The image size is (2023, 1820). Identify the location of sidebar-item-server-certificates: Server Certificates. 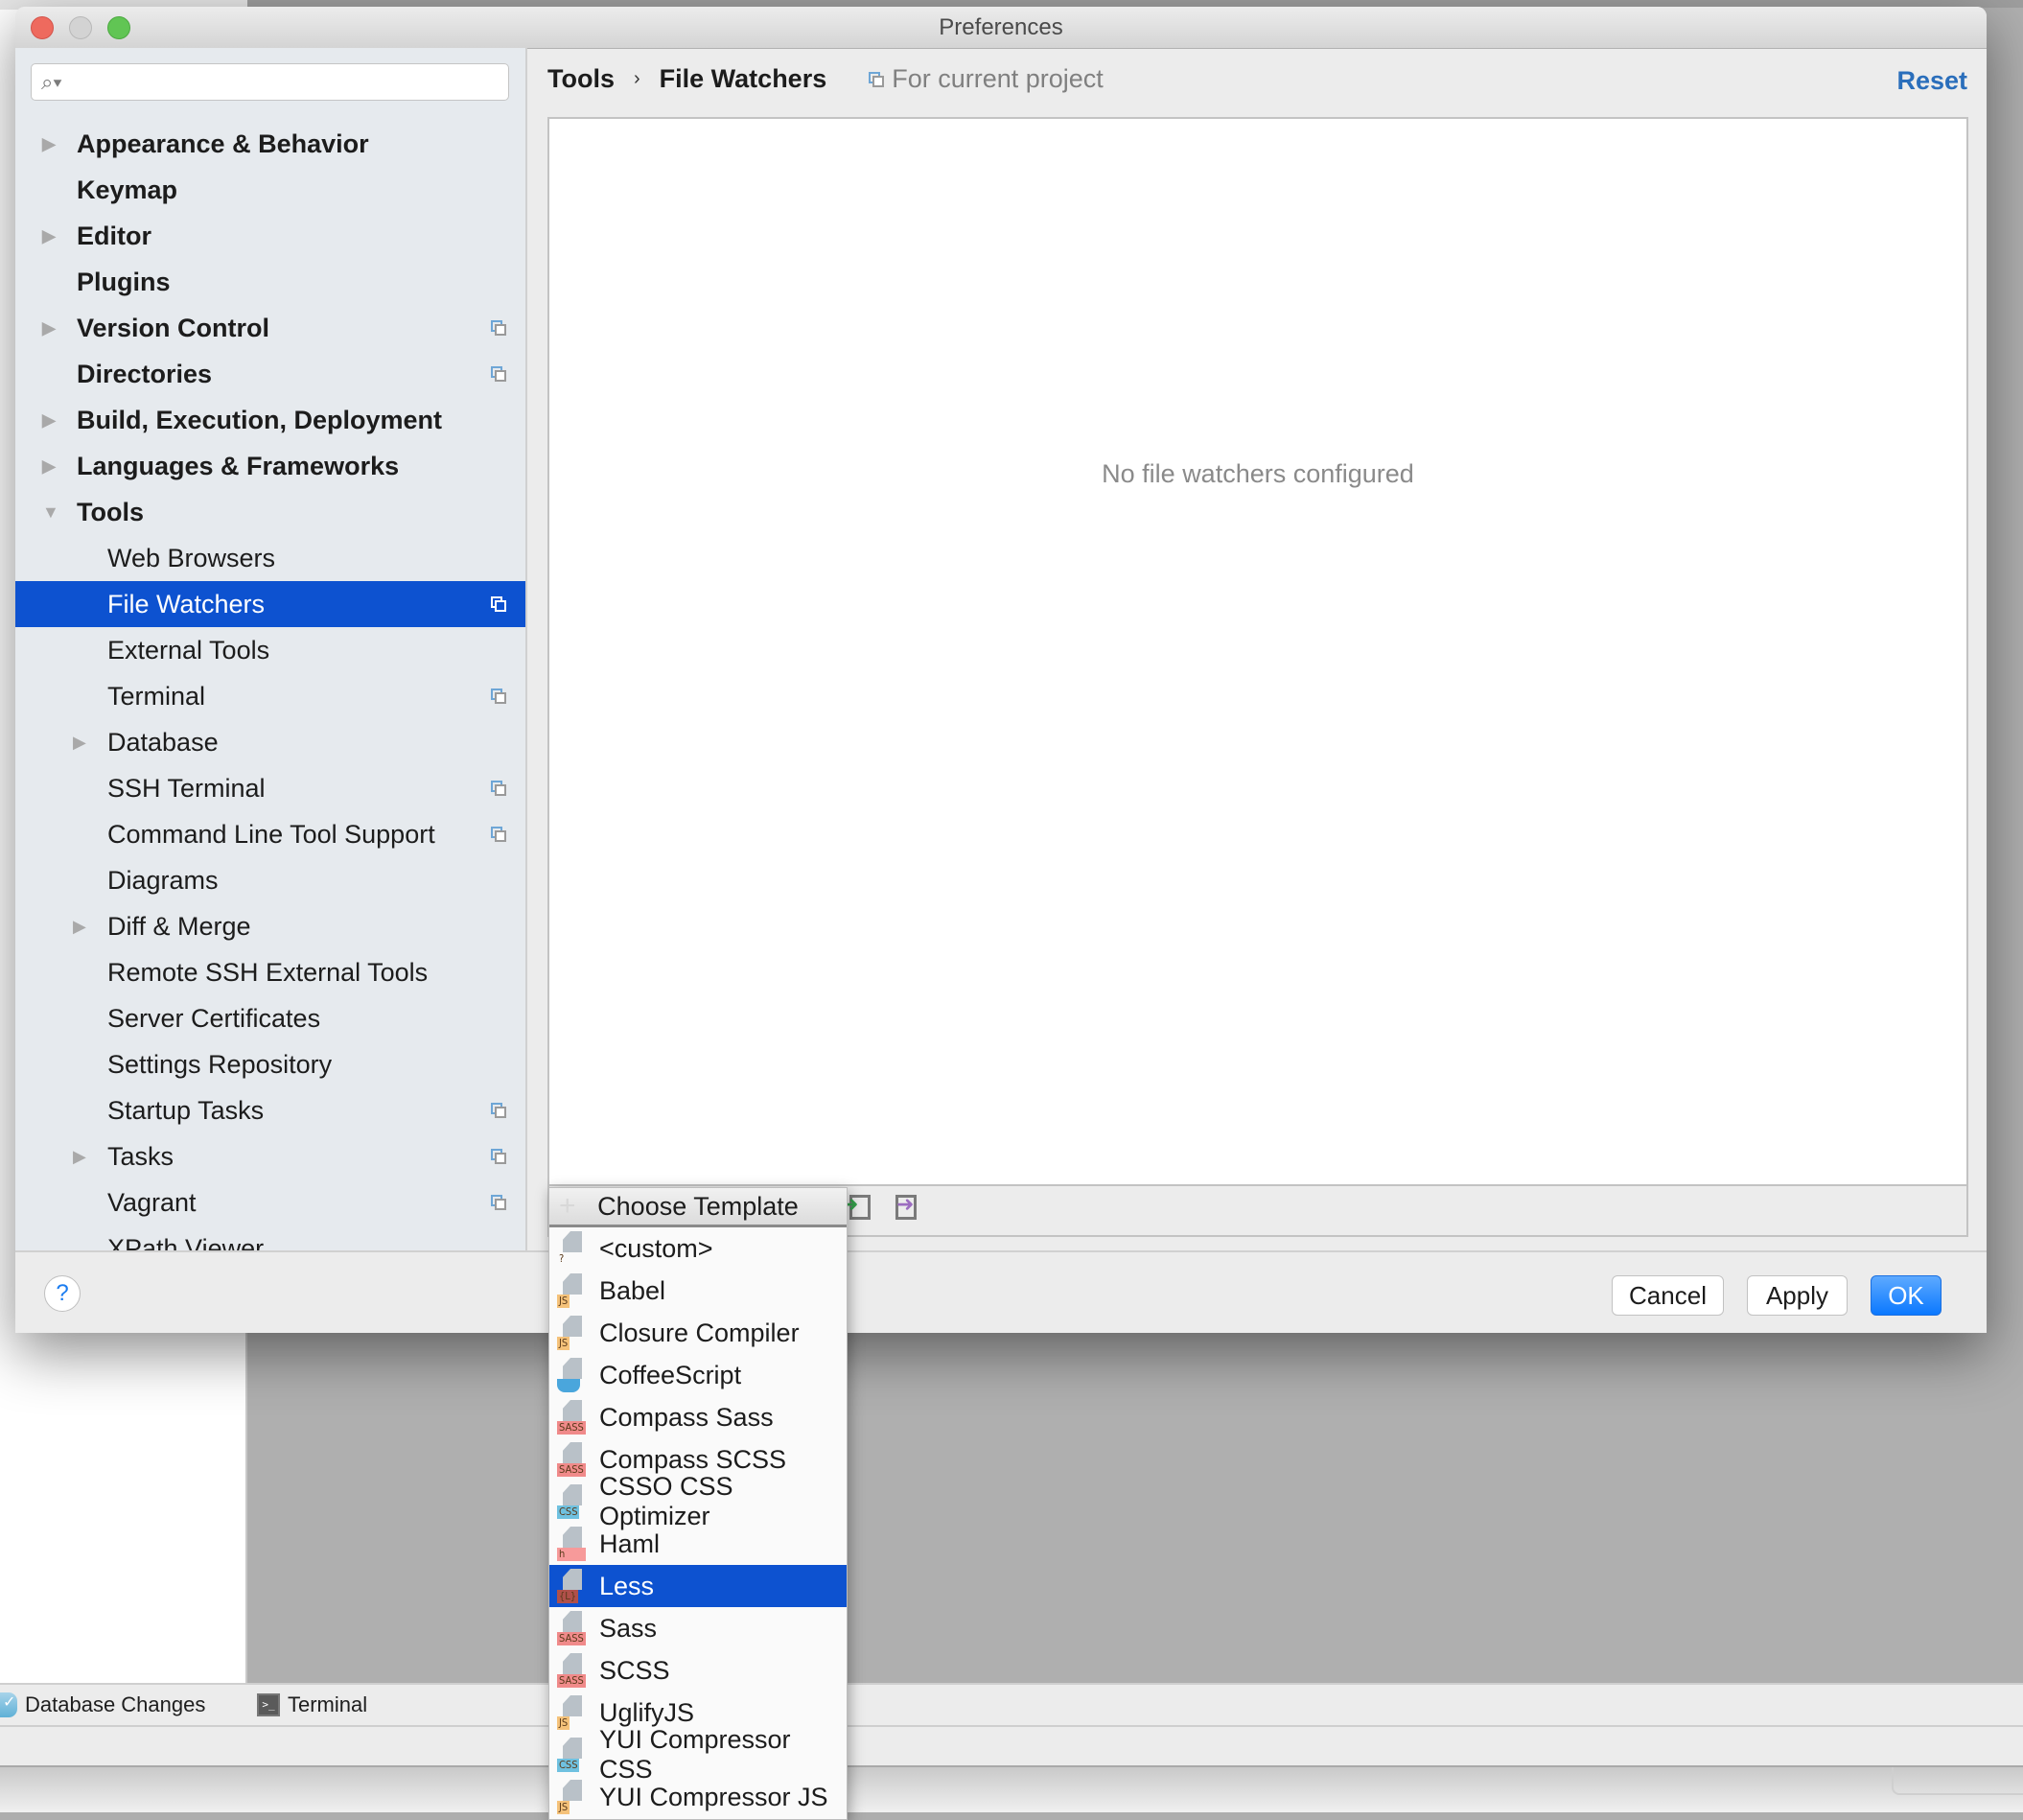
(270, 1018).